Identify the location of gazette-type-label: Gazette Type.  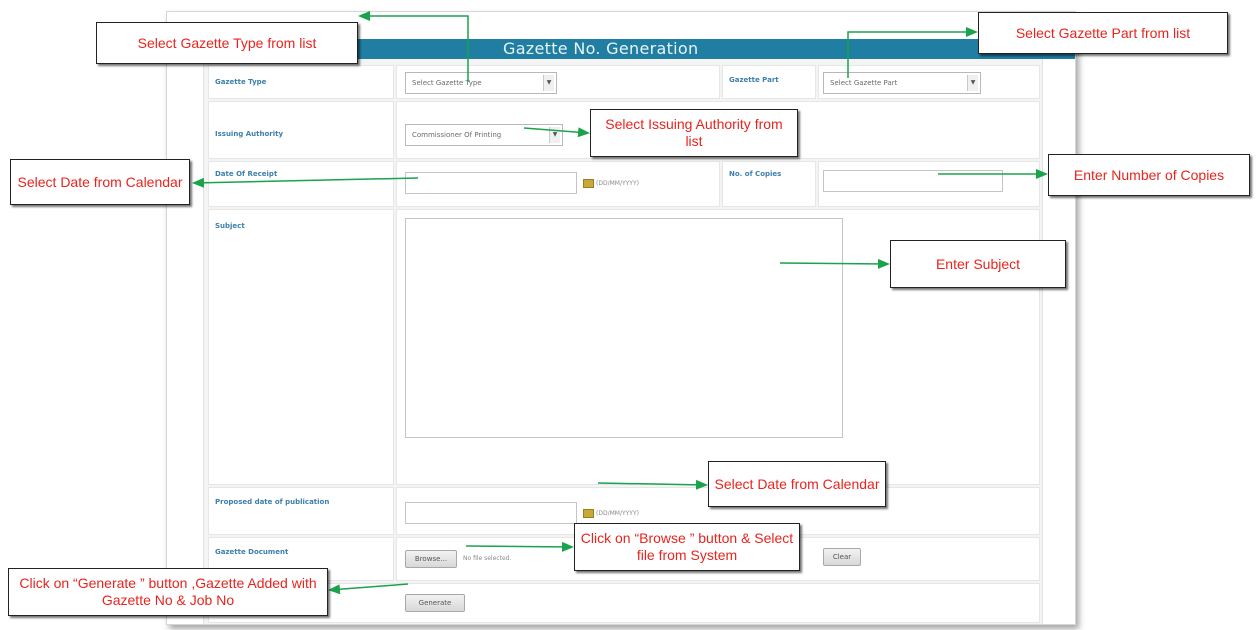
(241, 82).